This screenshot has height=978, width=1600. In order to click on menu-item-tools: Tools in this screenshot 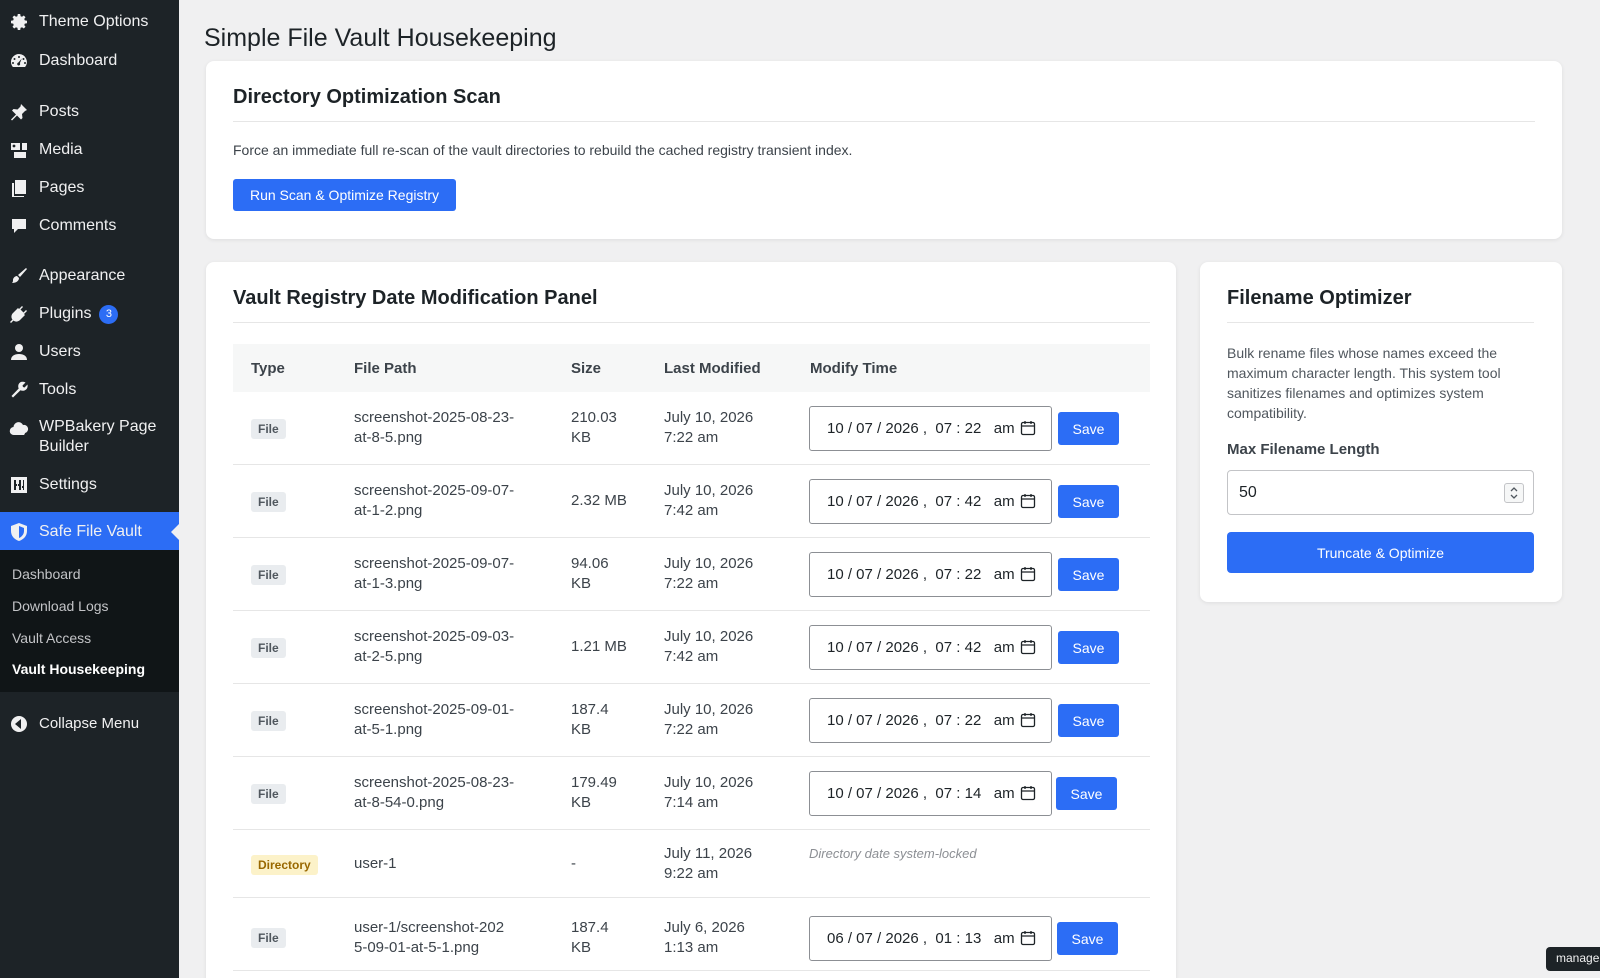, I will do `click(89, 390)`.